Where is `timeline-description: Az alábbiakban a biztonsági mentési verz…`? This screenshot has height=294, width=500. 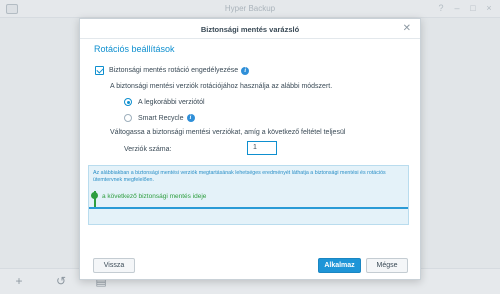
timeline-description: Az alábbiakban a biztonsági mentési verz… is located at coordinates (239, 176).